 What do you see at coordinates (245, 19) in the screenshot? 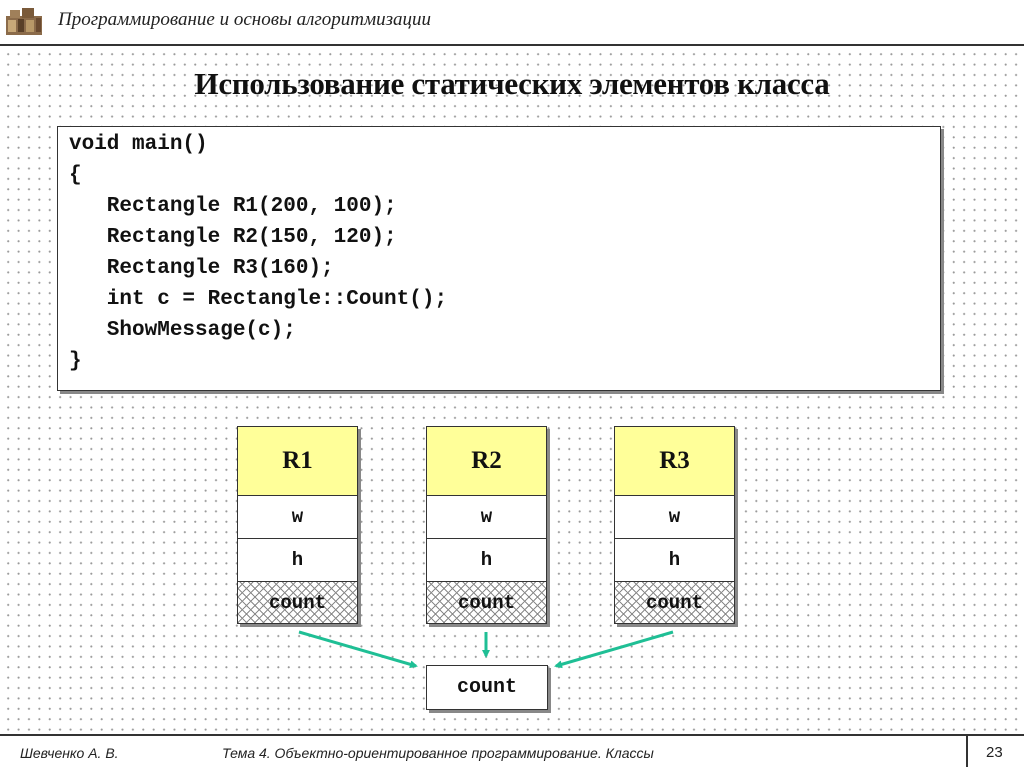
I see `course-title: Программирование и основы алгоритмизации` at bounding box center [245, 19].